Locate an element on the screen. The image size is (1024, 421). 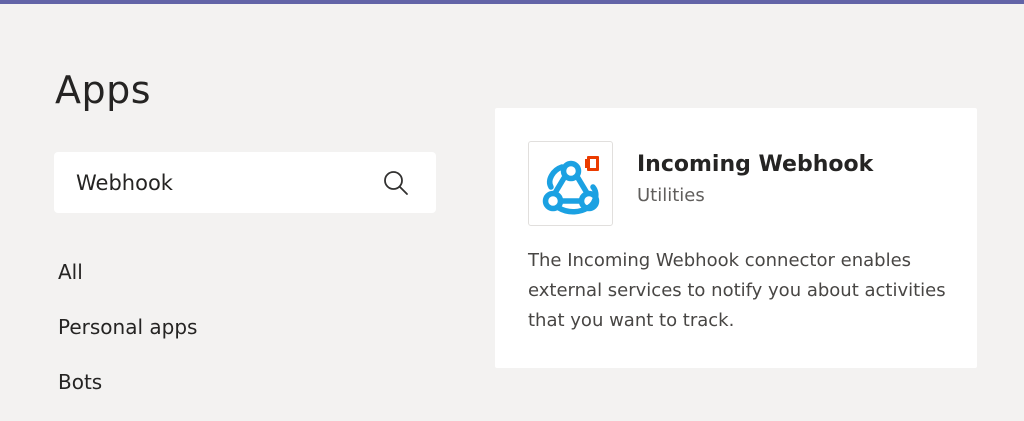
nav-item-bots: Bots is located at coordinates (127, 393).